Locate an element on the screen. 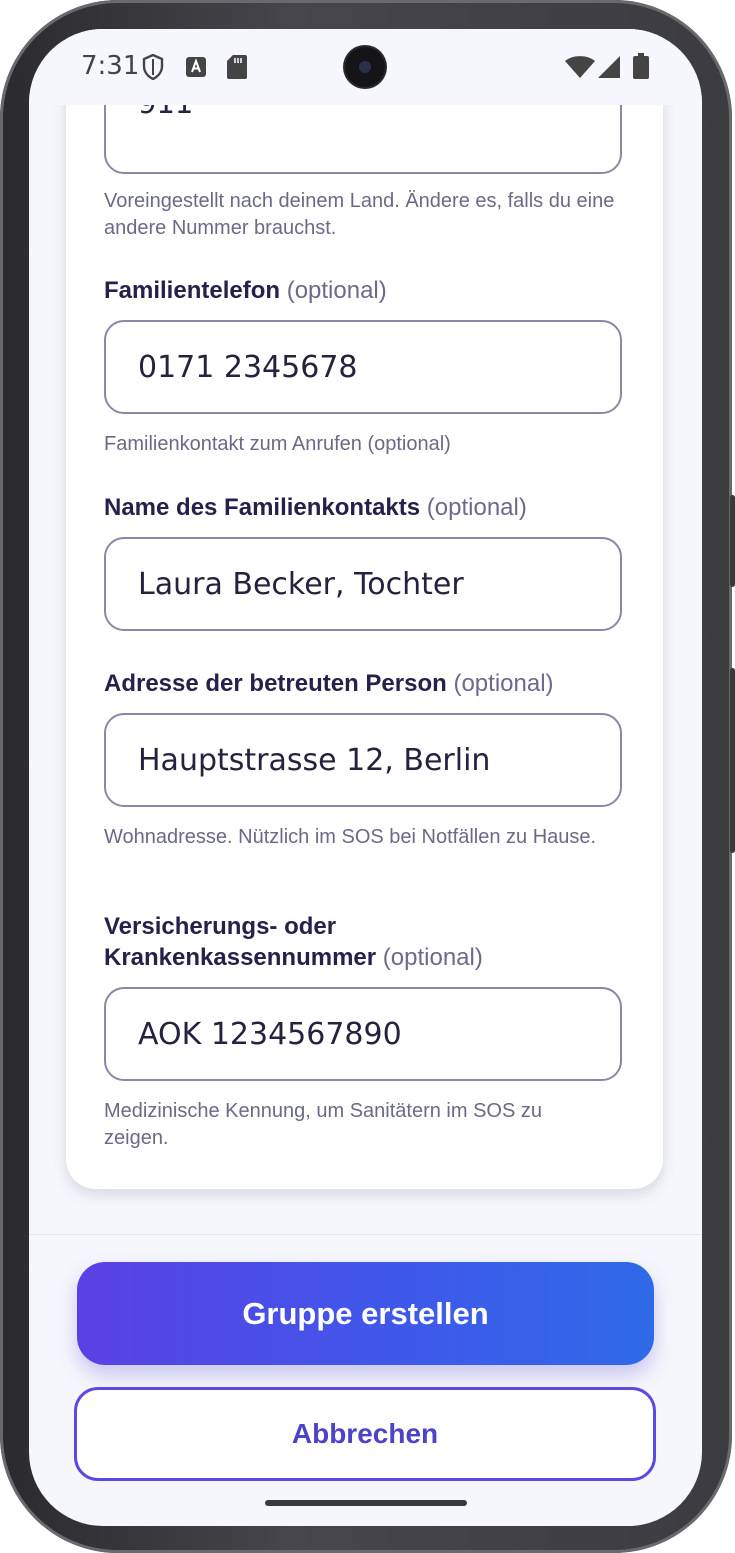 The width and height of the screenshot is (735, 1553). family-contact-name-label: Name des Familienkontakts (optional) is located at coordinates (315, 507).